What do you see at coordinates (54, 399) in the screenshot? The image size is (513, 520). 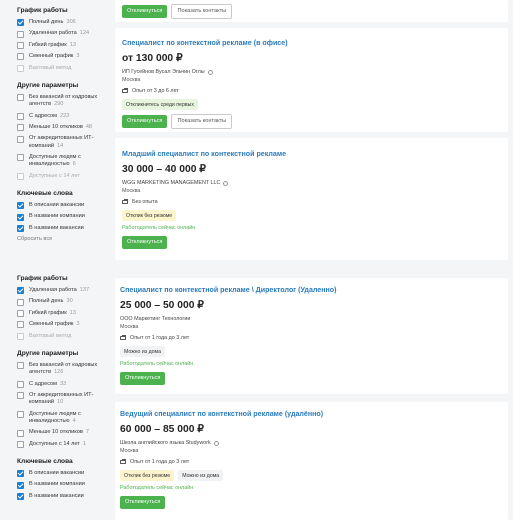 I see `filter-accredited-it: От аккредитованных ИТ-компаний 10` at bounding box center [54, 399].